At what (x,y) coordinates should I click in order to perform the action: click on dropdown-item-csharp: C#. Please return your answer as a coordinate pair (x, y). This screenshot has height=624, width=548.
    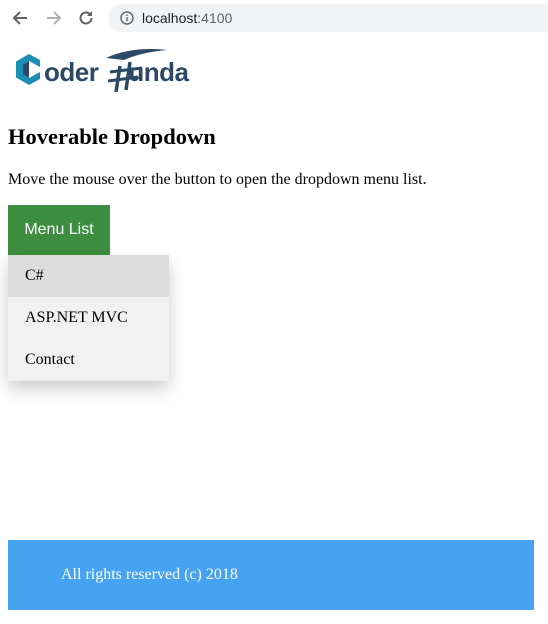
    Looking at the image, I should click on (88, 276).